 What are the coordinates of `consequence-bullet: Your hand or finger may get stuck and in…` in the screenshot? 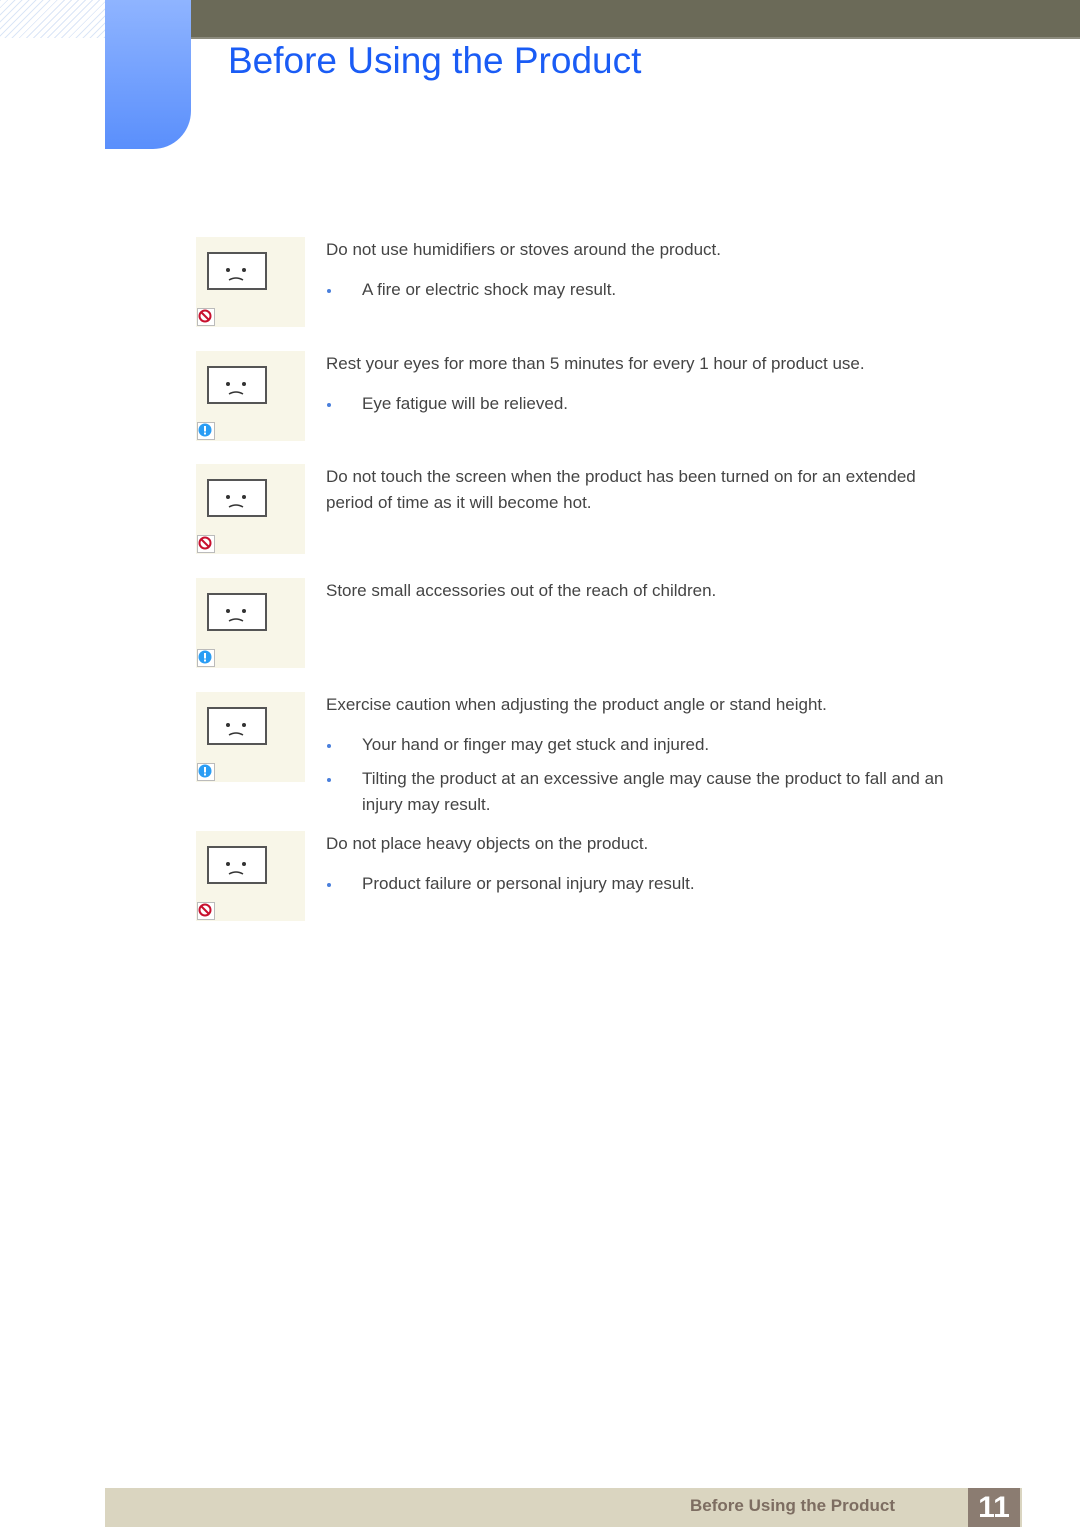 It's located at (641, 745).